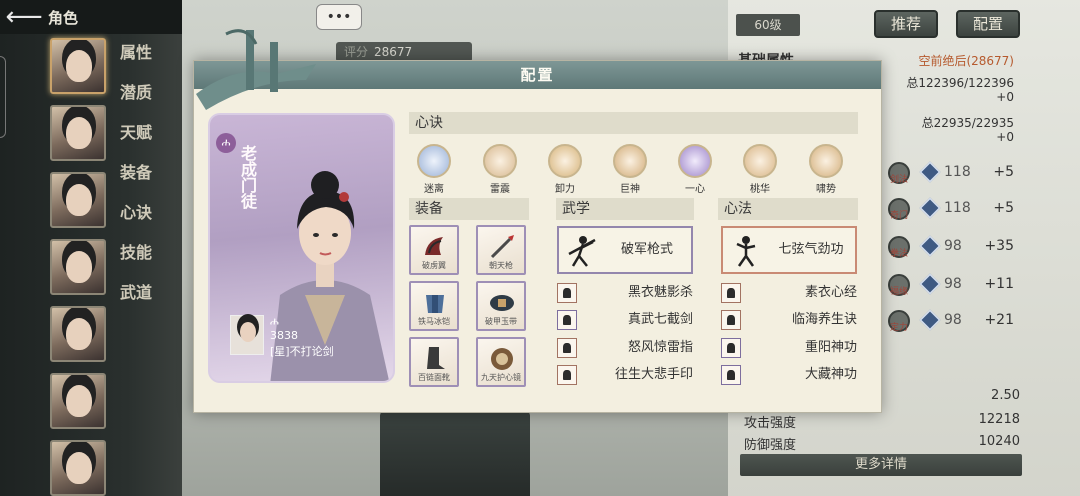 This screenshot has height=496, width=1080. What do you see at coordinates (455, 453) in the screenshot?
I see `character-figure` at bounding box center [455, 453].